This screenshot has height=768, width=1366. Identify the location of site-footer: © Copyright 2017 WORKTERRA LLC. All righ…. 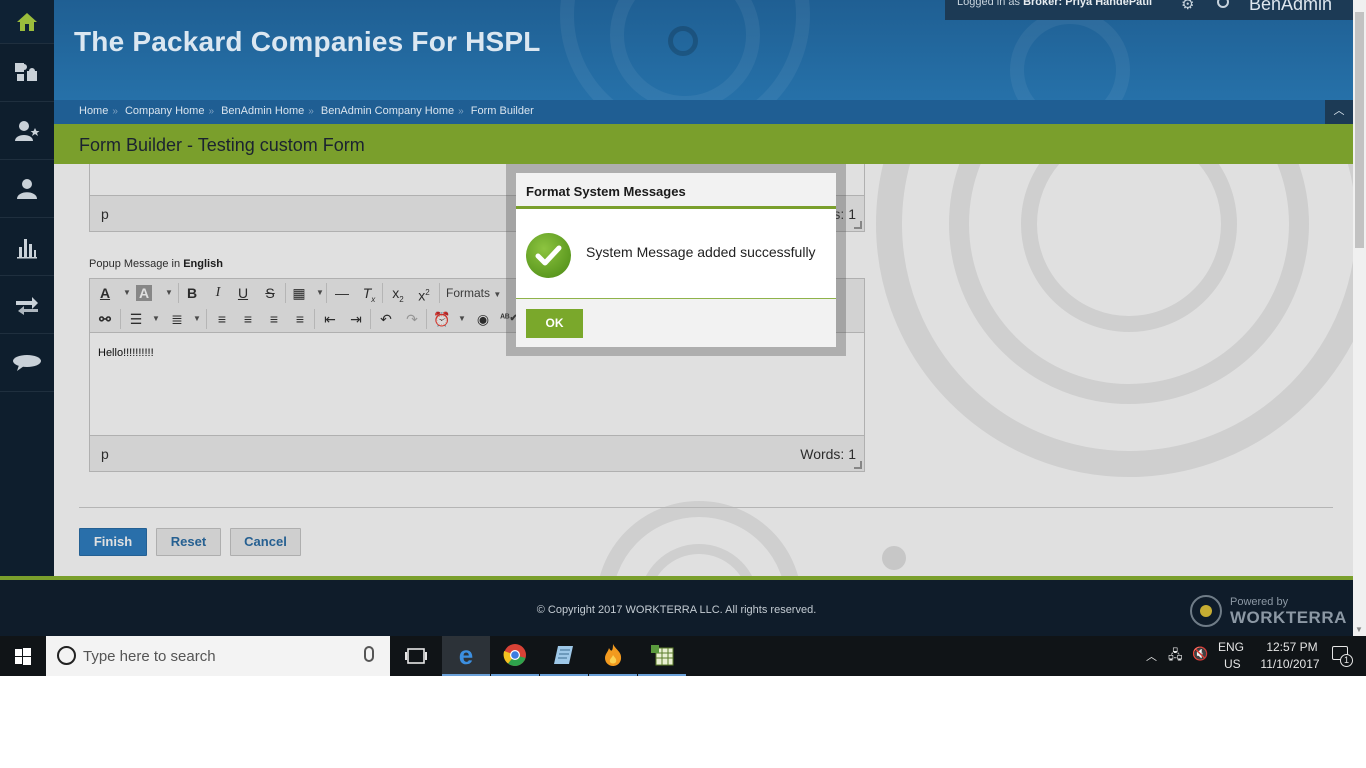
(676, 606).